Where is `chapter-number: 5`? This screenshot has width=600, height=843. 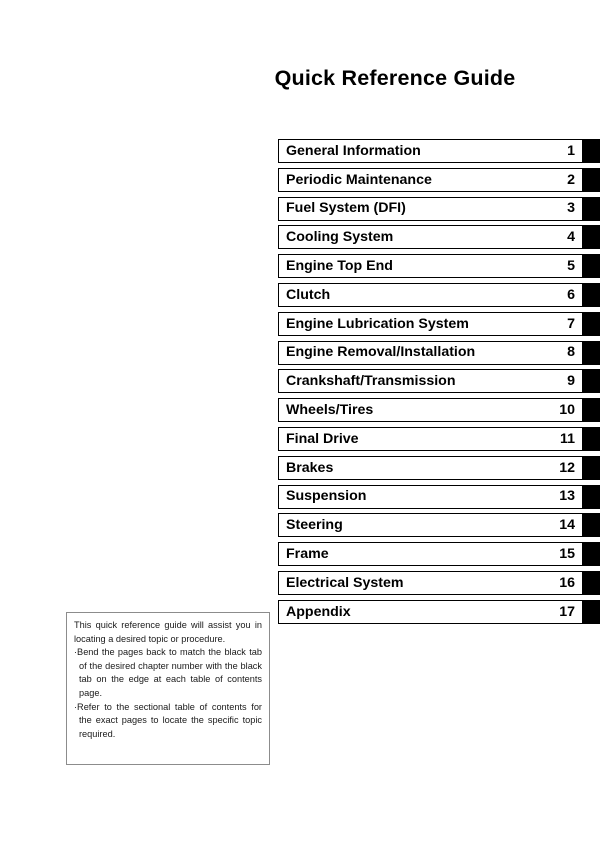 chapter-number: 5 is located at coordinates (571, 266).